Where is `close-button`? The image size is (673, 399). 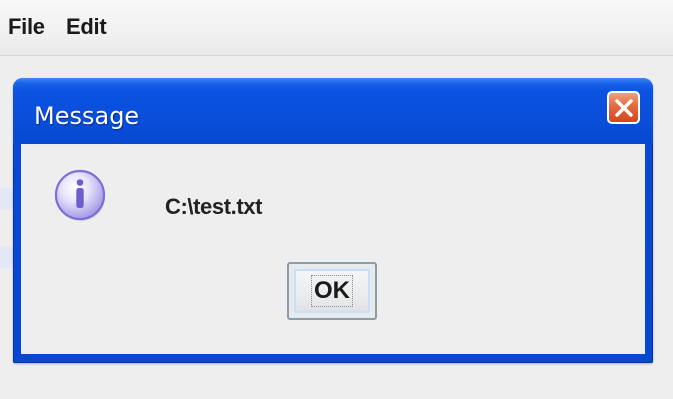 close-button is located at coordinates (623, 107).